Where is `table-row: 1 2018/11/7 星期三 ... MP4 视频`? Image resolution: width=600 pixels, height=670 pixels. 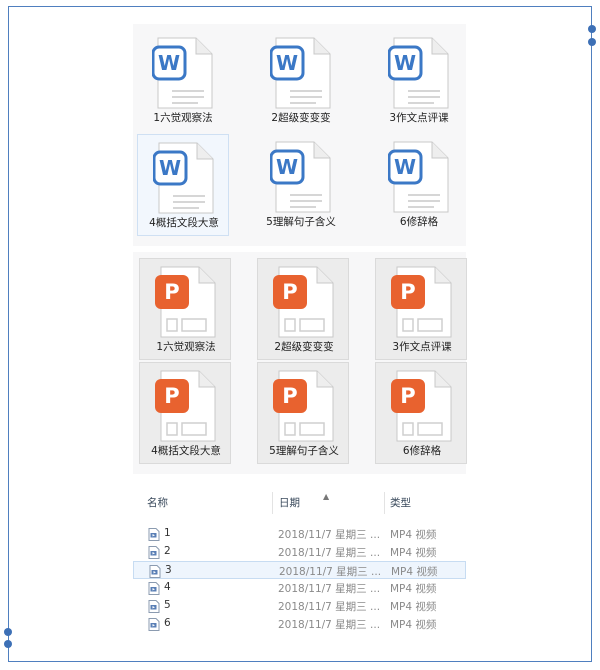
table-row: 1 2018/11/7 星期三 ... MP4 视频 is located at coordinates (299, 534).